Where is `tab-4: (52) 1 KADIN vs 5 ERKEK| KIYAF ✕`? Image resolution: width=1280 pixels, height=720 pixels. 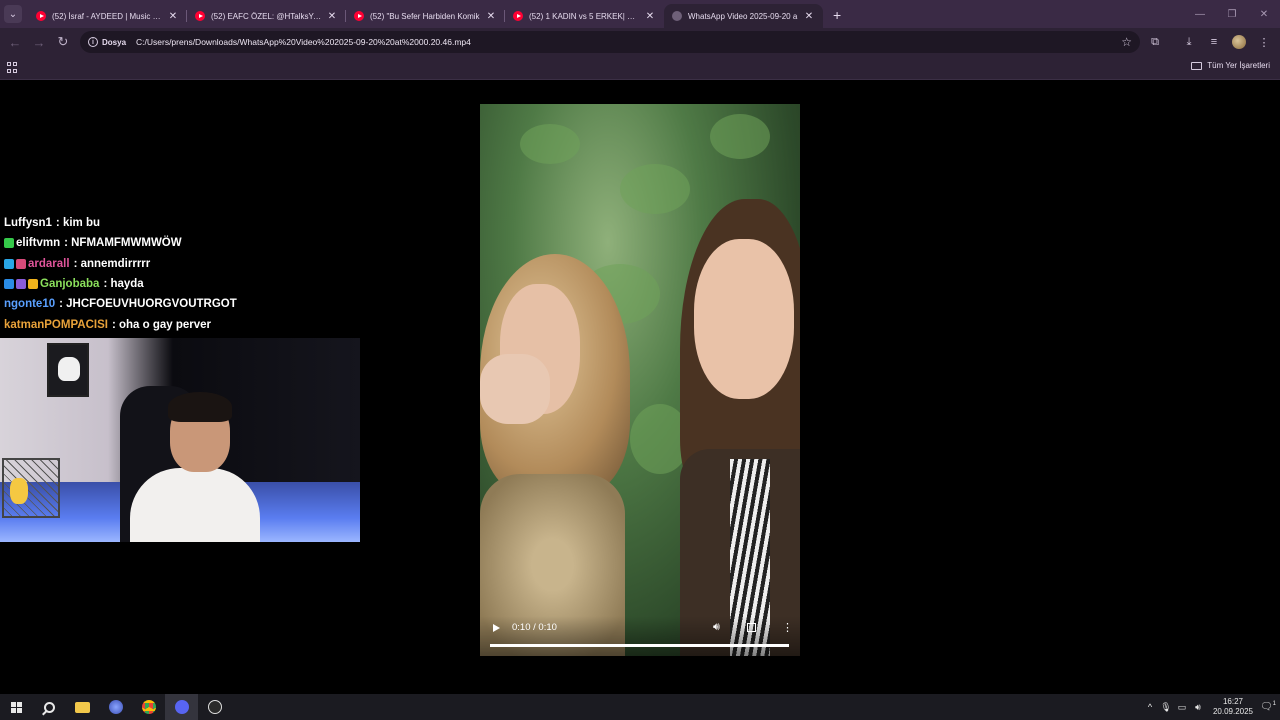 tab-4: (52) 1 KADIN vs 5 ERKEK| KIYAF ✕ is located at coordinates (584, 16).